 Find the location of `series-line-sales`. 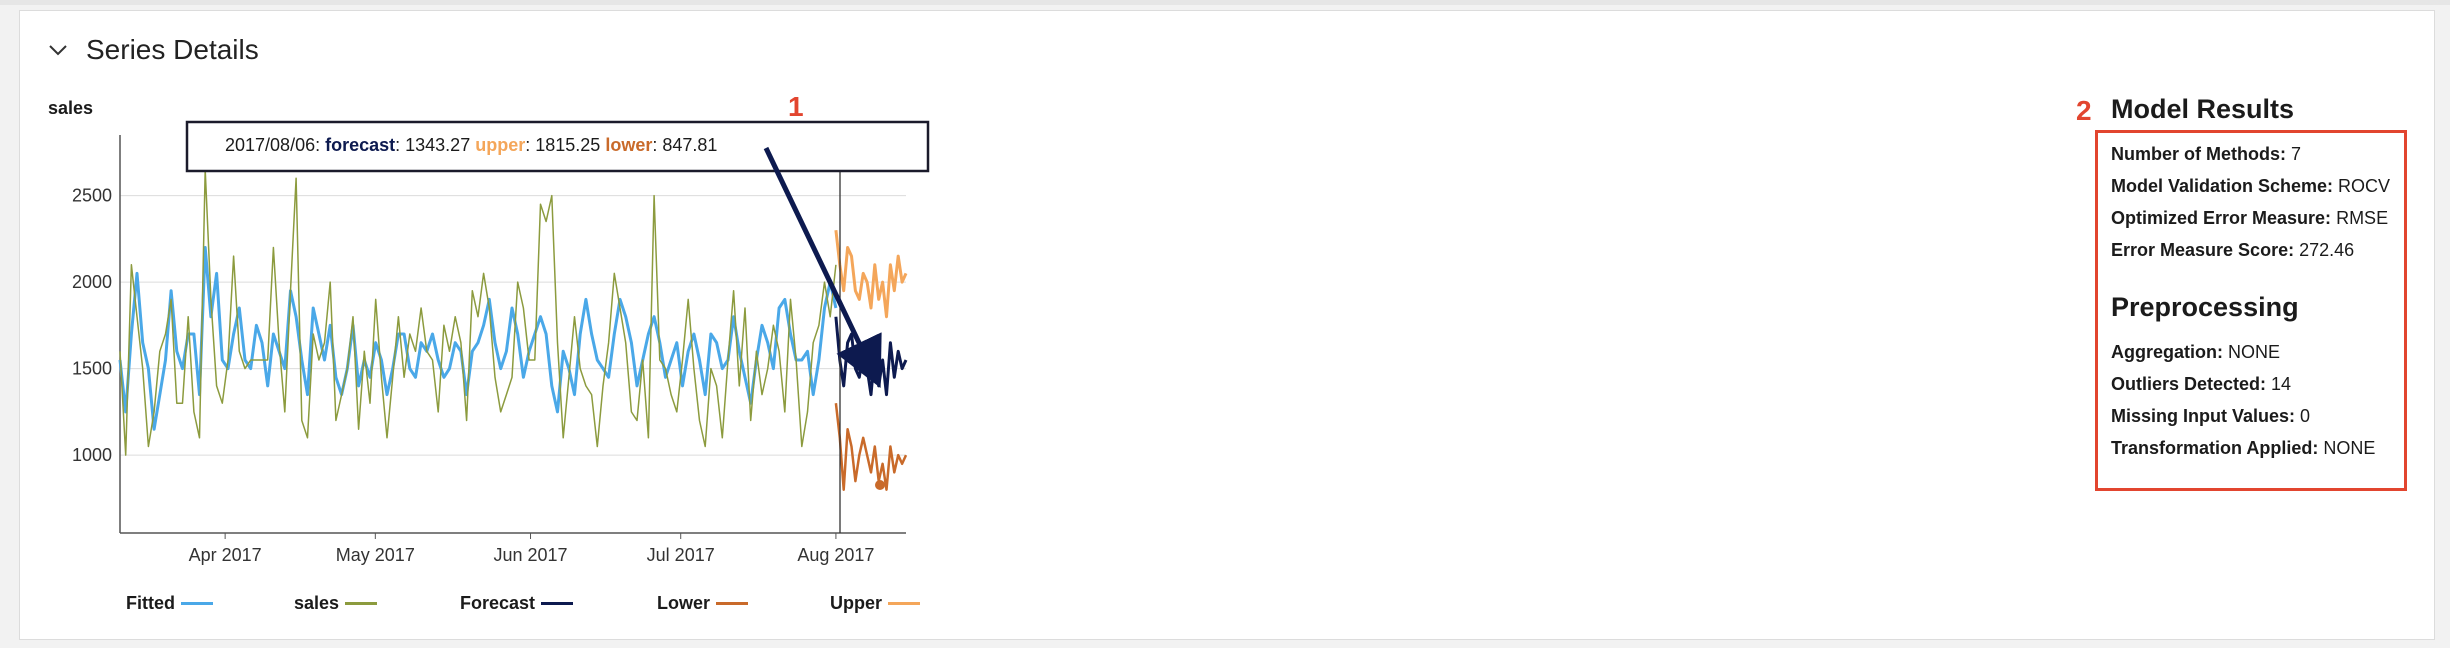

series-line-sales is located at coordinates (478, 312).